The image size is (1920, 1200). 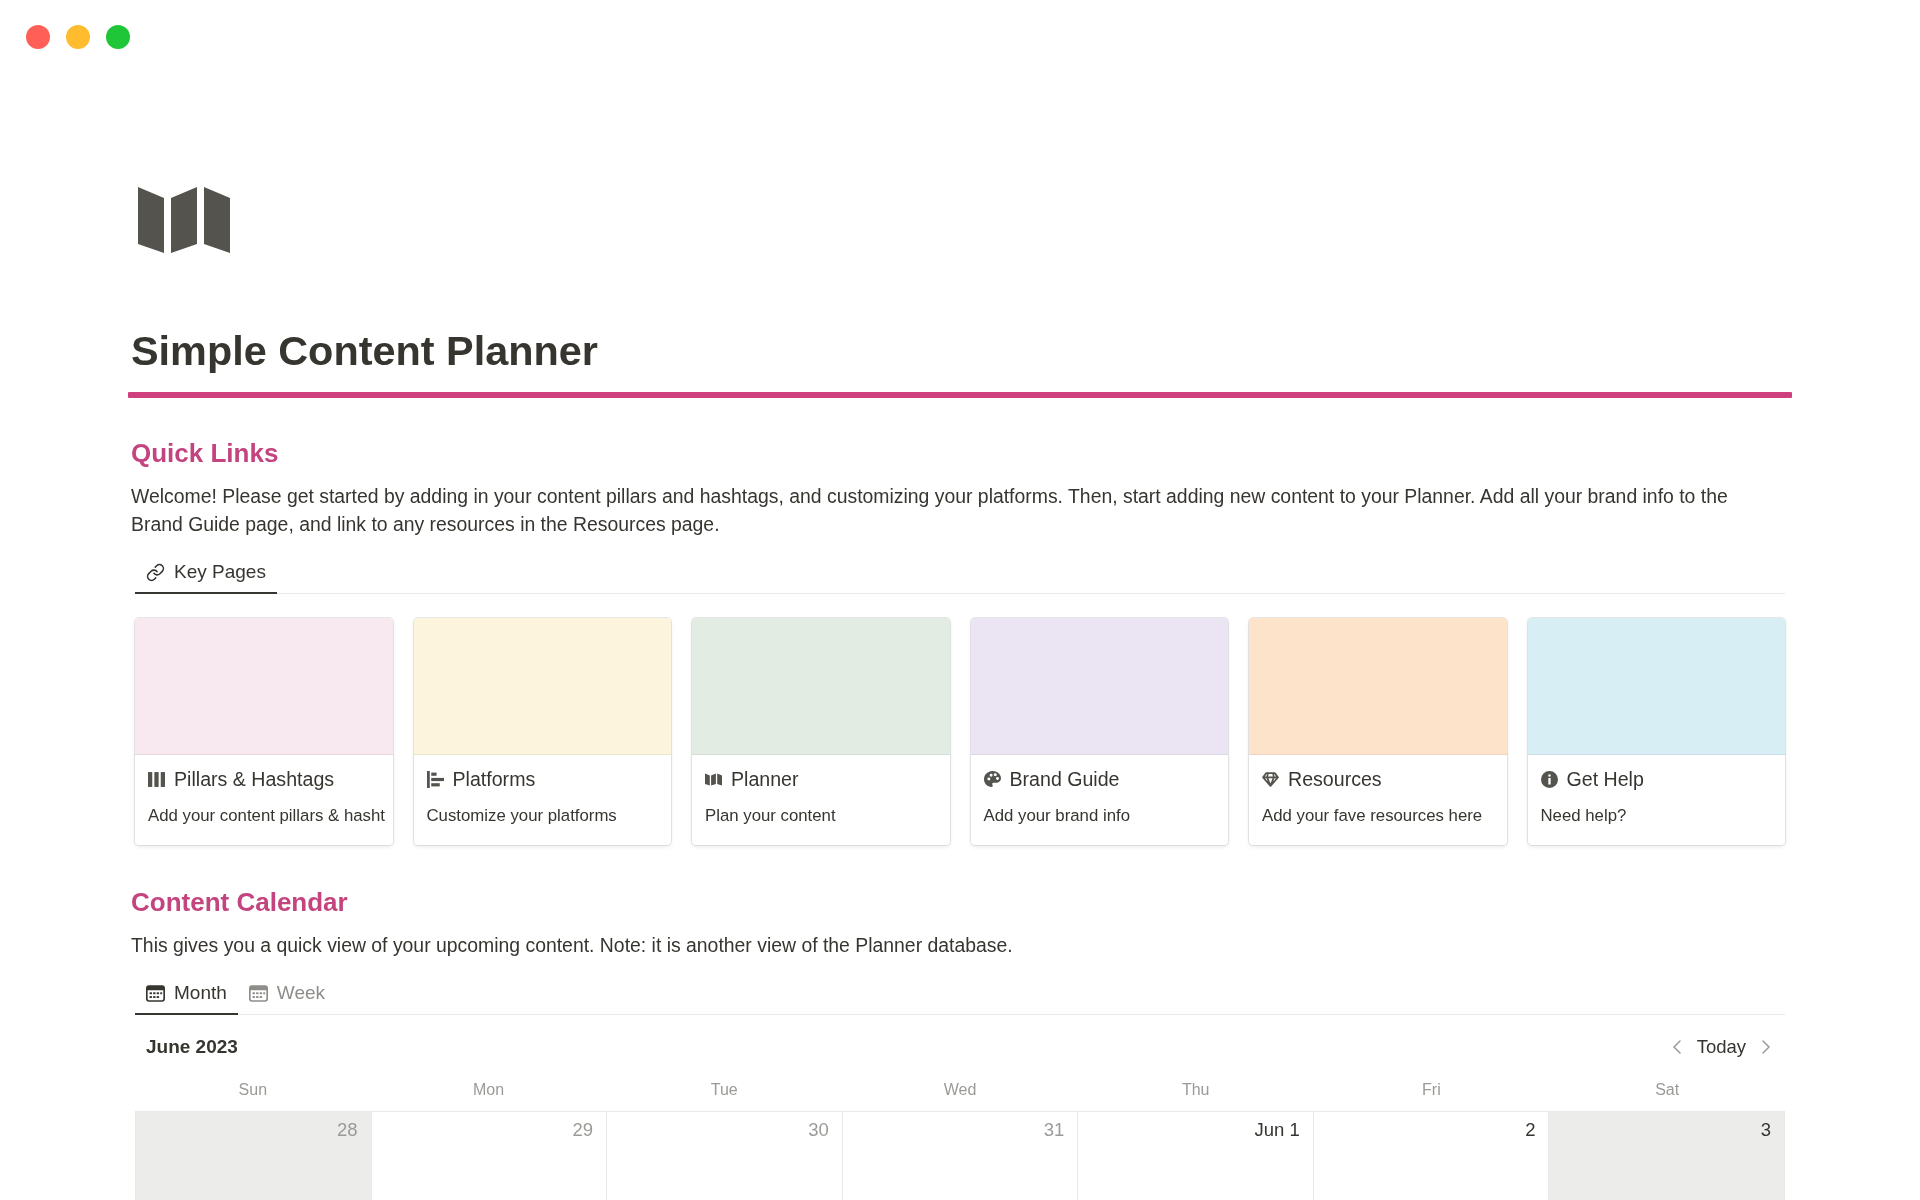 I want to click on view-tab: Month, so click(x=186, y=994).